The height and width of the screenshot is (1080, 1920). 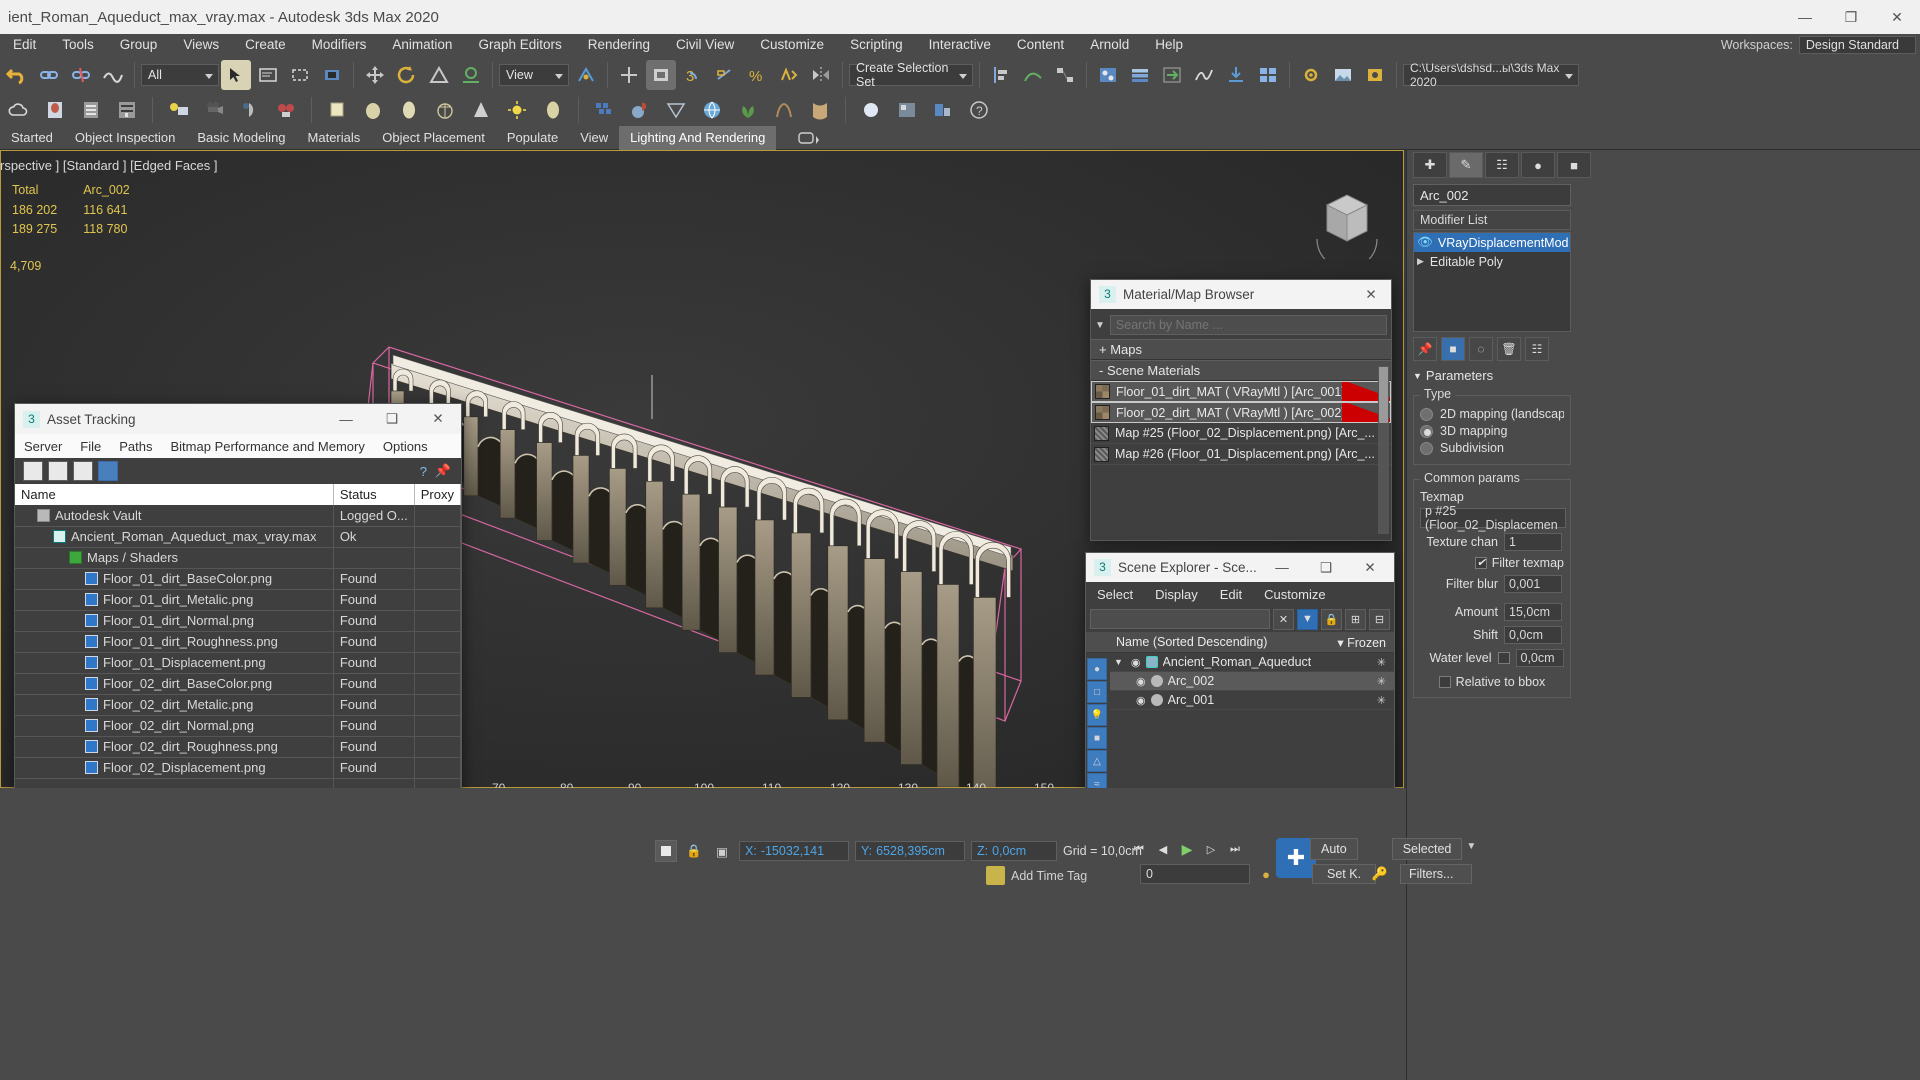 What do you see at coordinates (238, 768) in the screenshot?
I see `table-row: Floor_02_Displacement.png Found` at bounding box center [238, 768].